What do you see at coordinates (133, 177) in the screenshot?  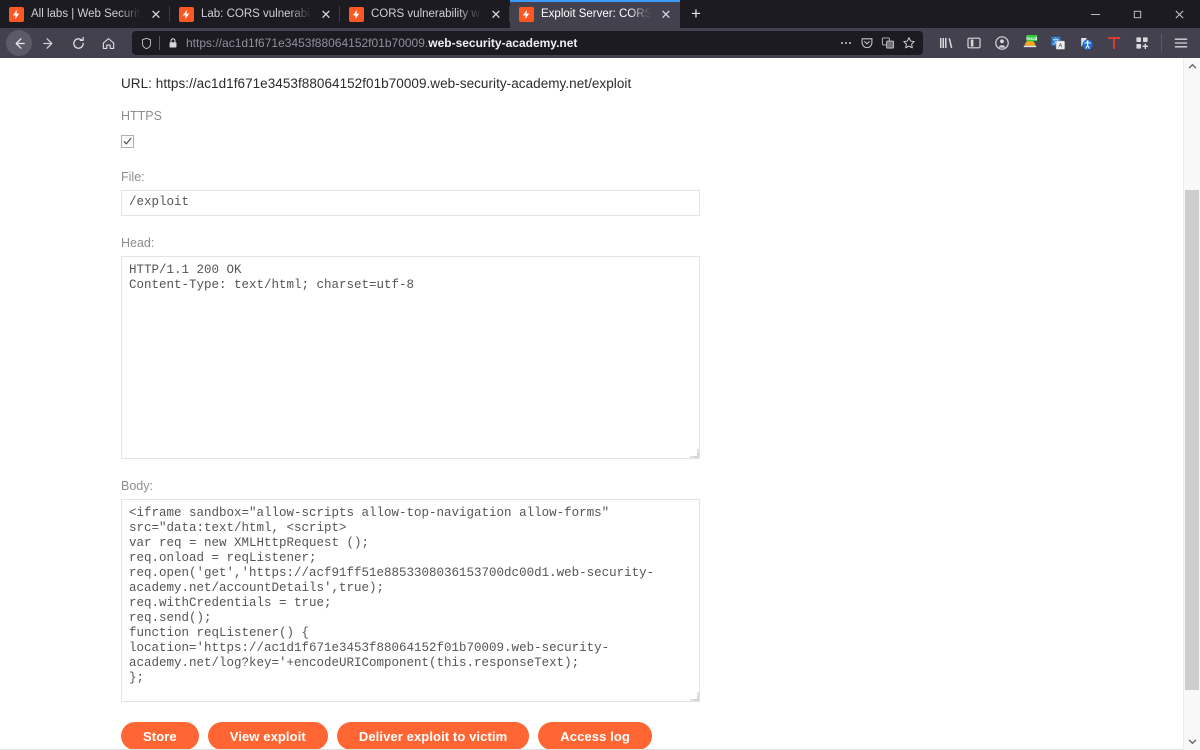 I see `file-label: File:` at bounding box center [133, 177].